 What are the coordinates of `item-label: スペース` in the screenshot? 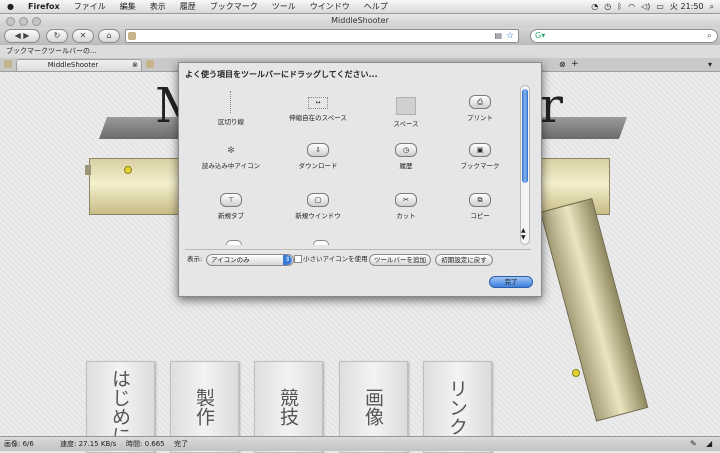 It's located at (406, 124).